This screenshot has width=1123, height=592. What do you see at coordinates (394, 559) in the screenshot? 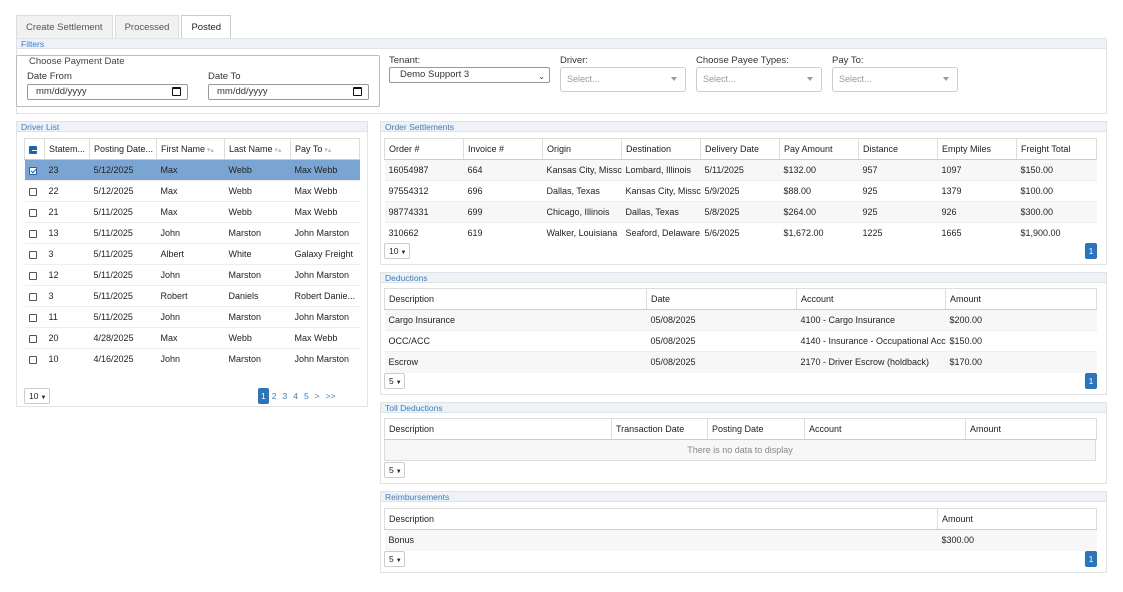
I see `reimbursements-page-size: 5 ▼` at bounding box center [394, 559].